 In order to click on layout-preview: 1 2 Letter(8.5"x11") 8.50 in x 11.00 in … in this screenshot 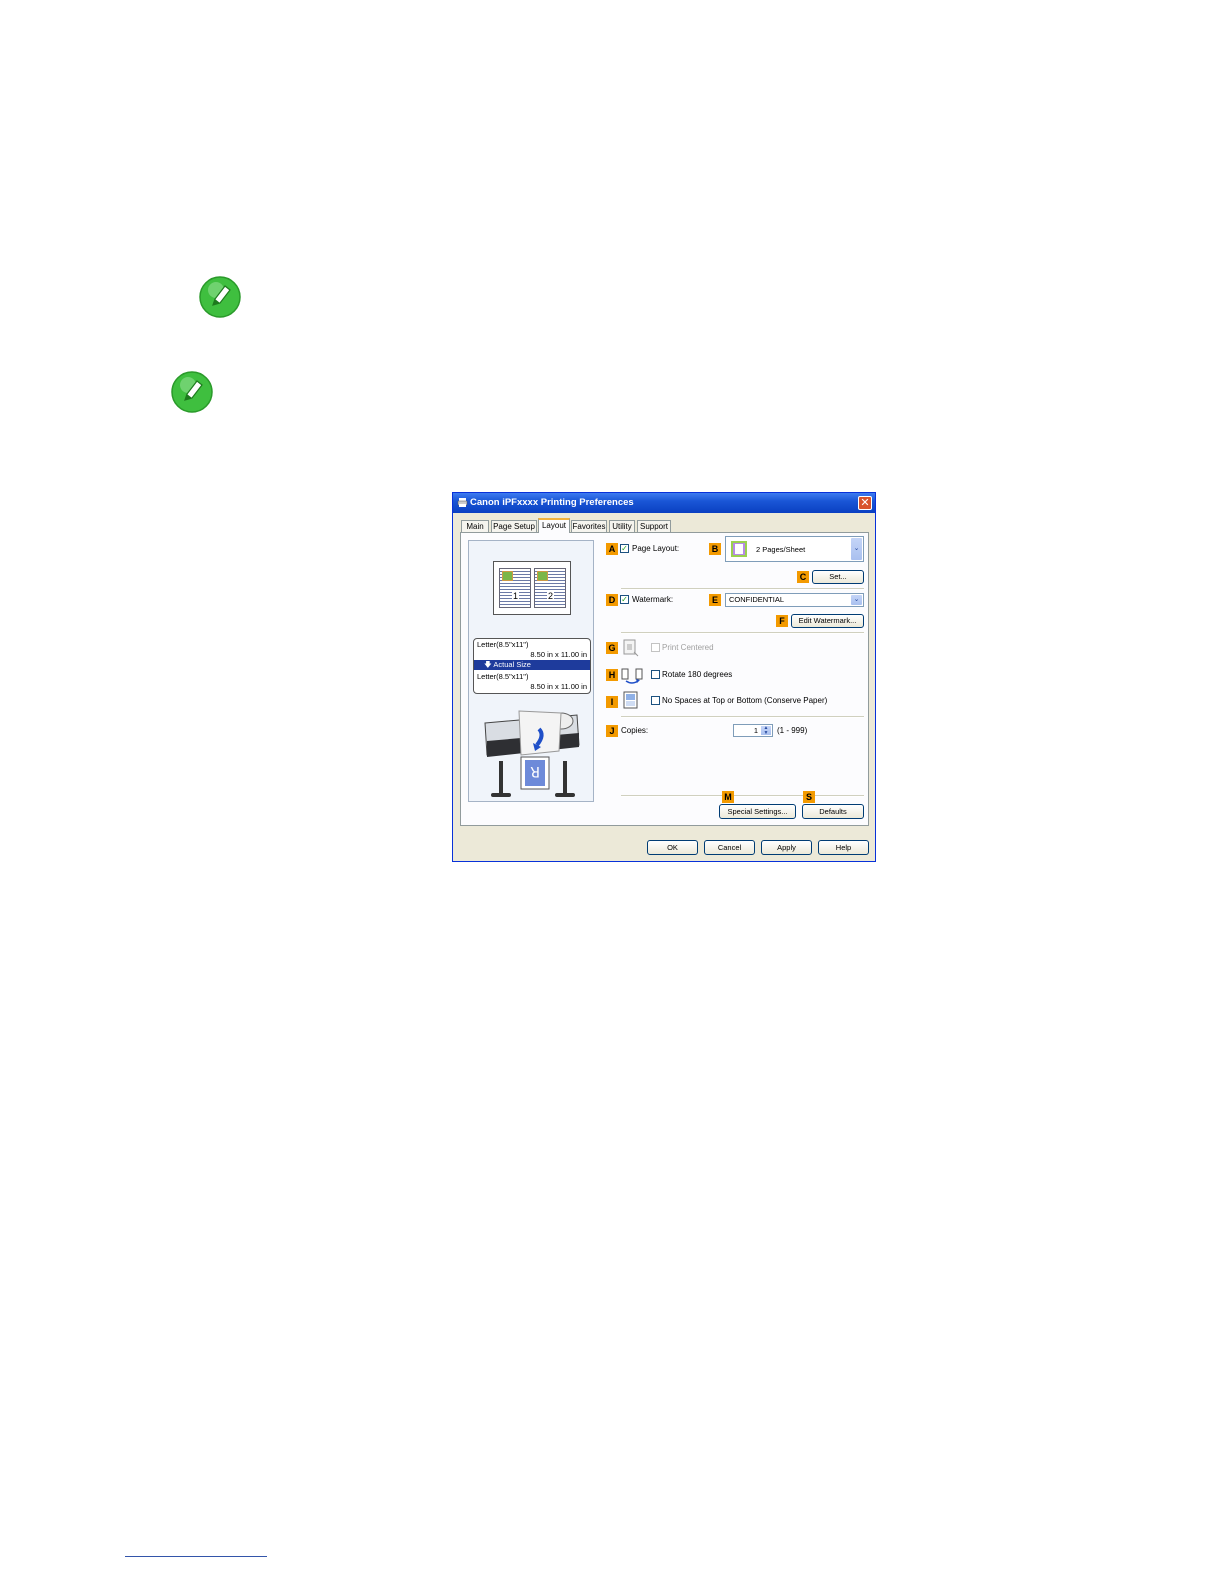, I will do `click(531, 671)`.